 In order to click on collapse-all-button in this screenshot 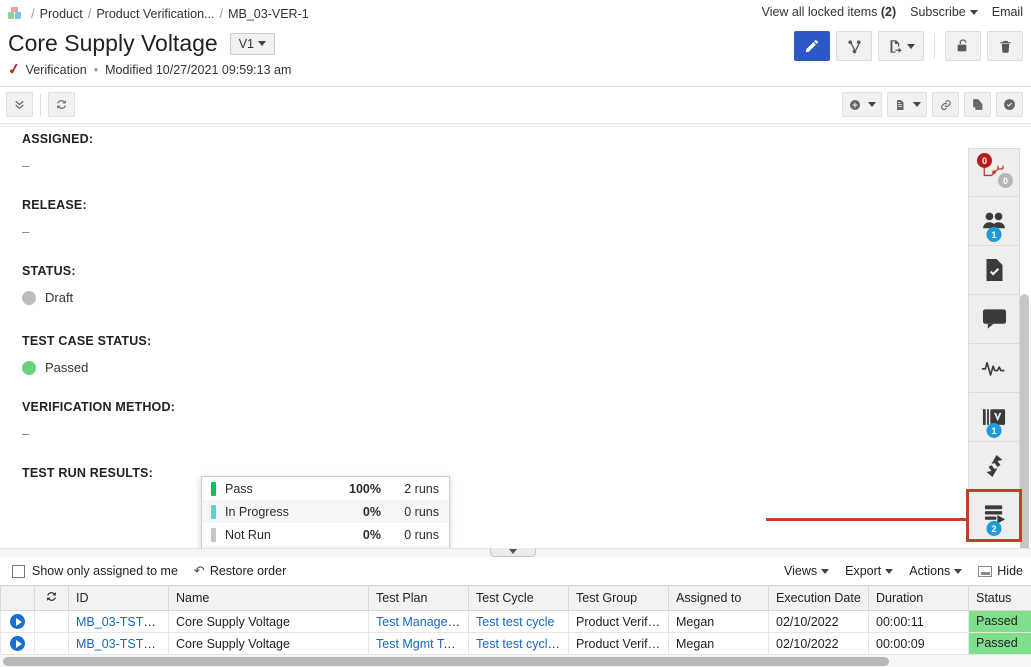, I will do `click(19, 104)`.